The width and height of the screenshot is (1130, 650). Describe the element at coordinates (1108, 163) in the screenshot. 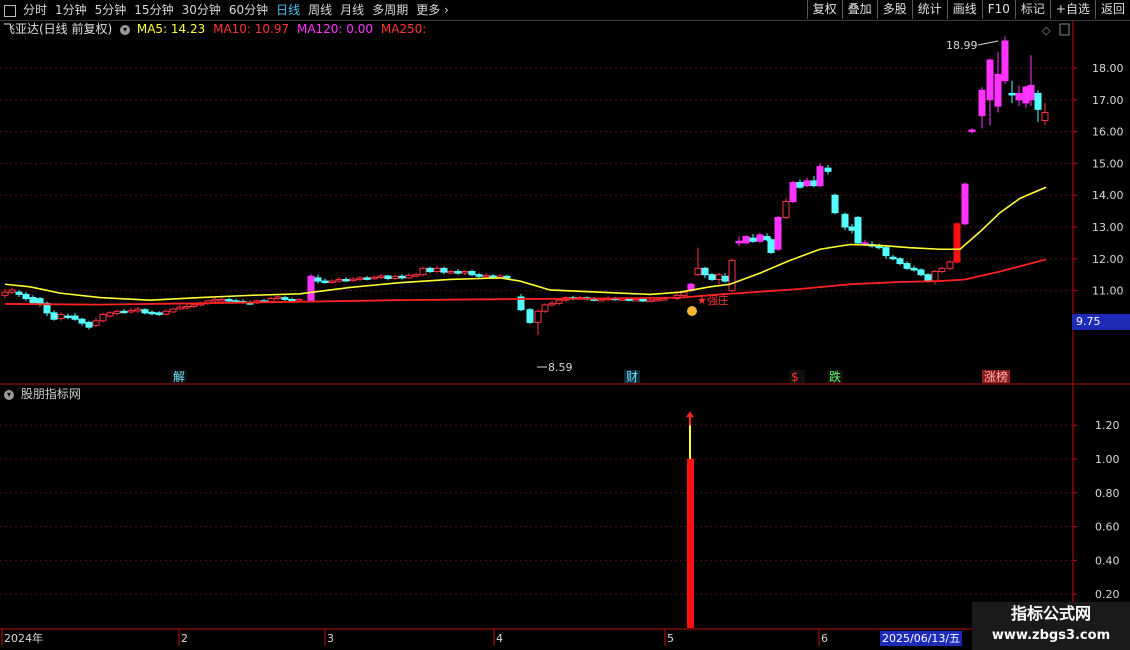

I see `price-tick-label: 15.00` at that location.